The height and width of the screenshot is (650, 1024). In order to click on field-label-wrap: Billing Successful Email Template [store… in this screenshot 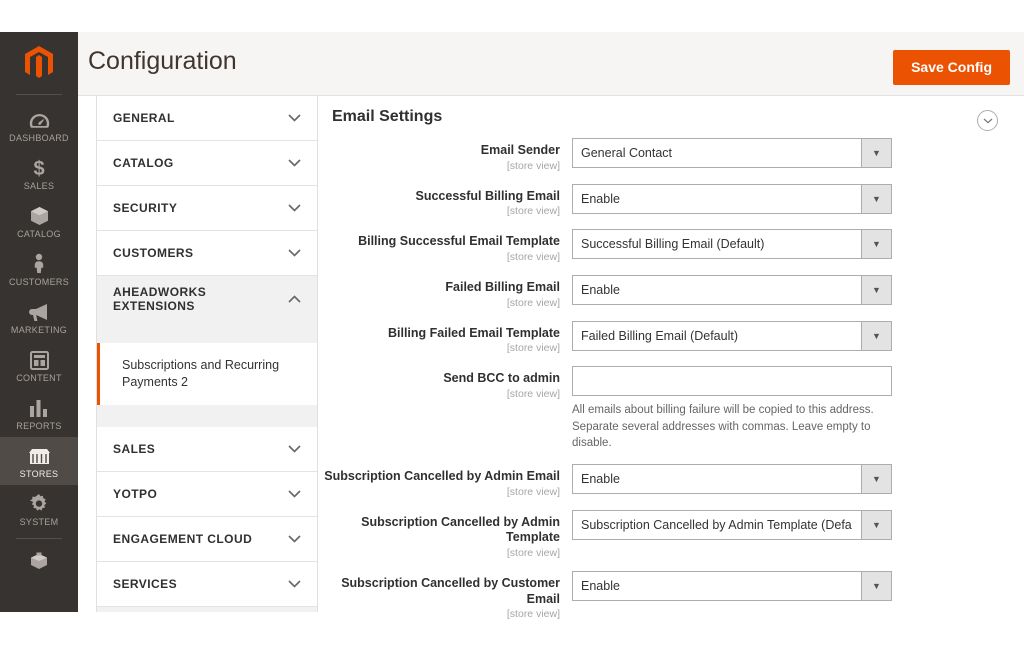, I will do `click(446, 246)`.